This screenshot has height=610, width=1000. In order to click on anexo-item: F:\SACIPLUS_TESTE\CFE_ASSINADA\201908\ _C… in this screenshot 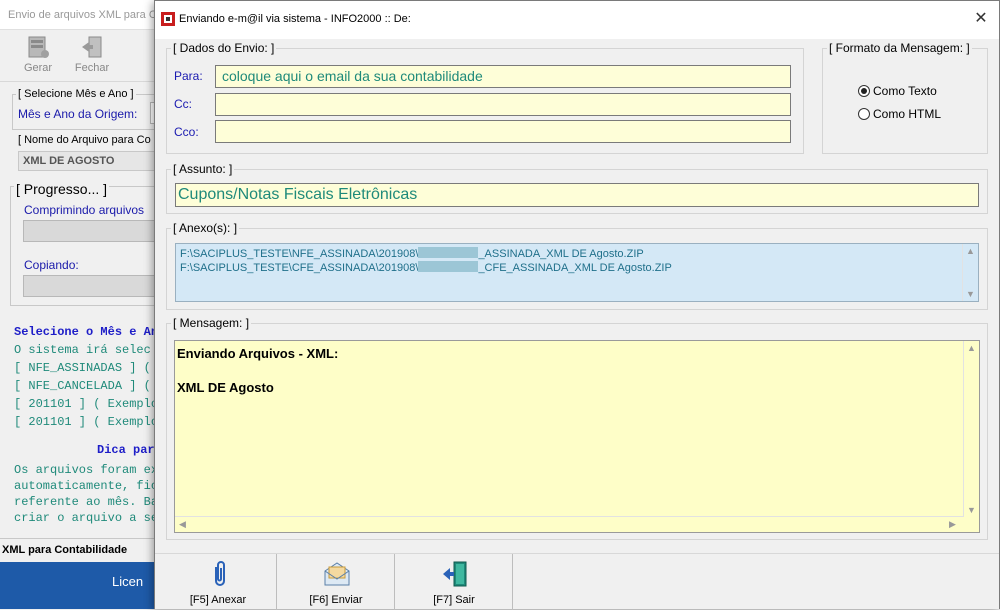, I will do `click(426, 267)`.